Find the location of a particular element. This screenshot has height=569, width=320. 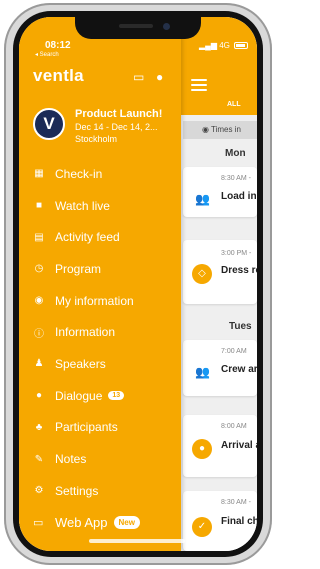

event-avatar: V is located at coordinates (49, 124).